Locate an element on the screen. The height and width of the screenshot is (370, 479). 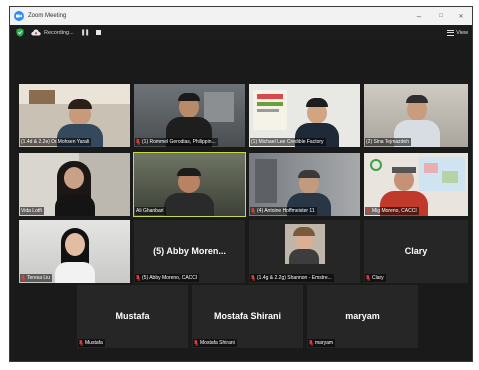
participant-tile-no-video: Mostafa Shirani Mostafa Shirani is located at coordinates (247, 316).